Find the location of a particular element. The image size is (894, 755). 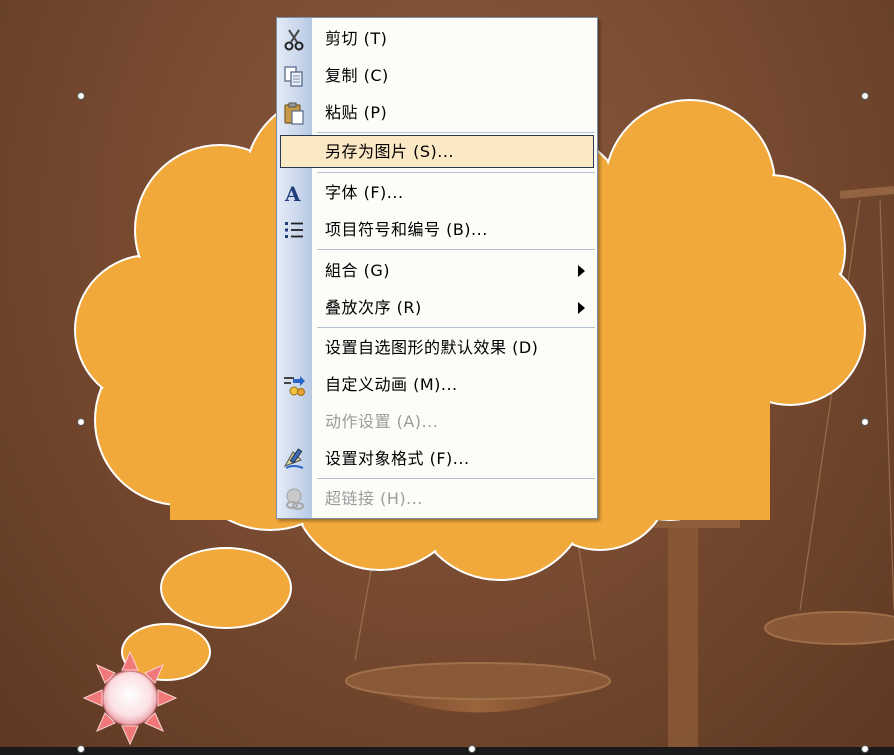

copy-icon is located at coordinates (293, 76).